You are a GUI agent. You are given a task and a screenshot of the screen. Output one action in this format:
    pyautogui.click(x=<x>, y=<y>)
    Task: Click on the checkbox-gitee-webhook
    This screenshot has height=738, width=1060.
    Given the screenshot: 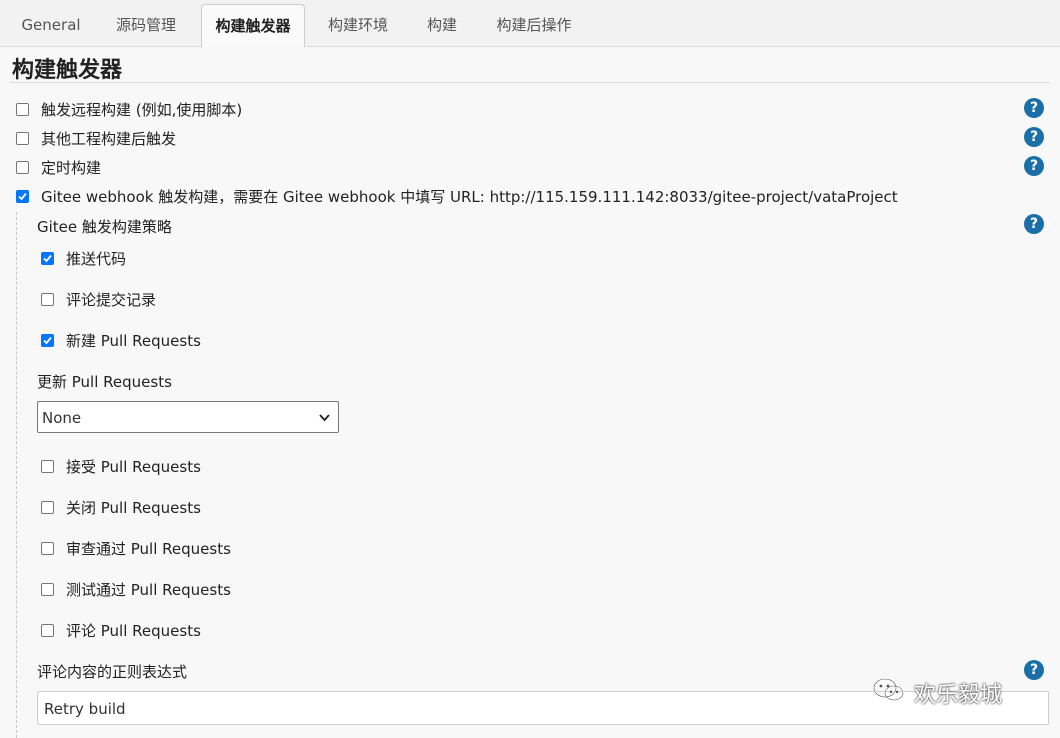 What is the action you would take?
    pyautogui.click(x=22, y=196)
    